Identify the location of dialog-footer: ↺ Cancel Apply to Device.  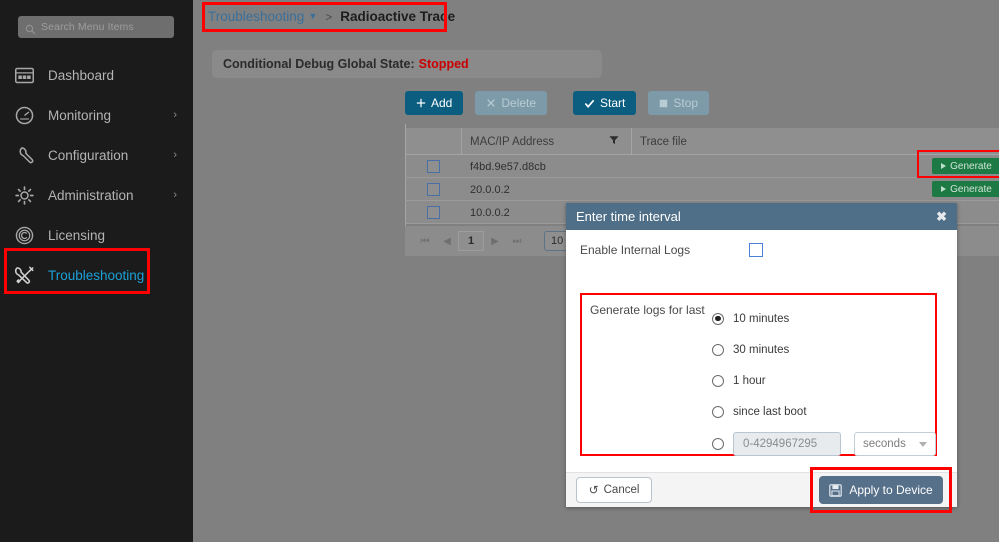
(761, 490).